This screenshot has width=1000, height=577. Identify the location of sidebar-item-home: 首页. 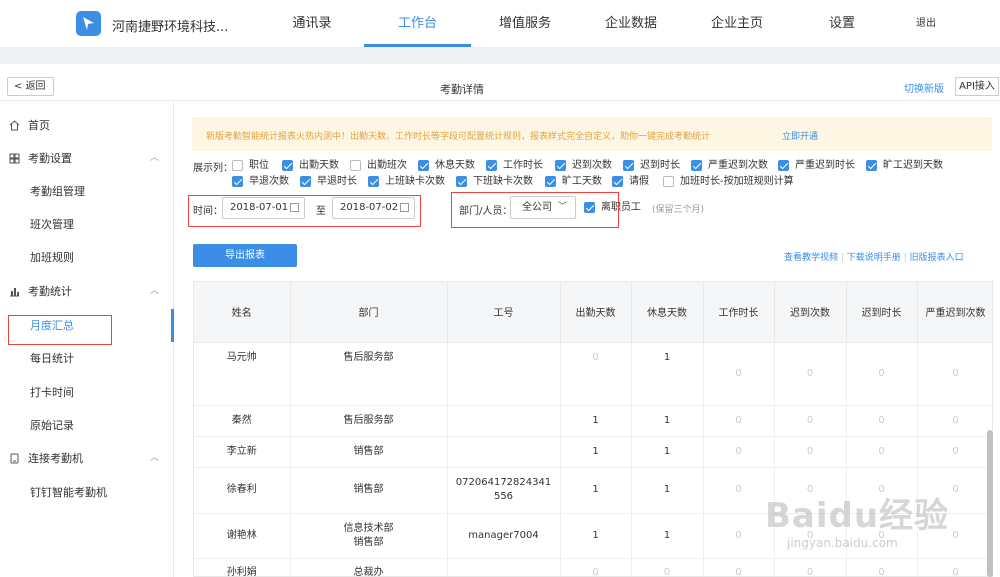
(87, 125).